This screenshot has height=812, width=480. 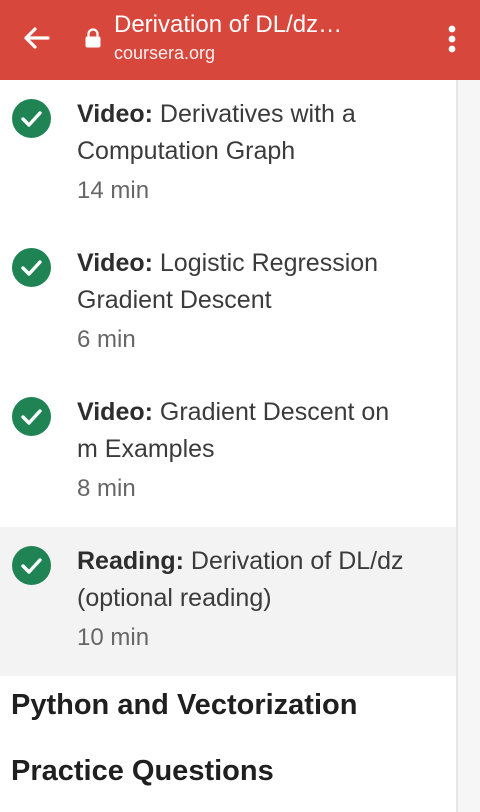 What do you see at coordinates (130, 561) in the screenshot?
I see `lesson-type: Reading:` at bounding box center [130, 561].